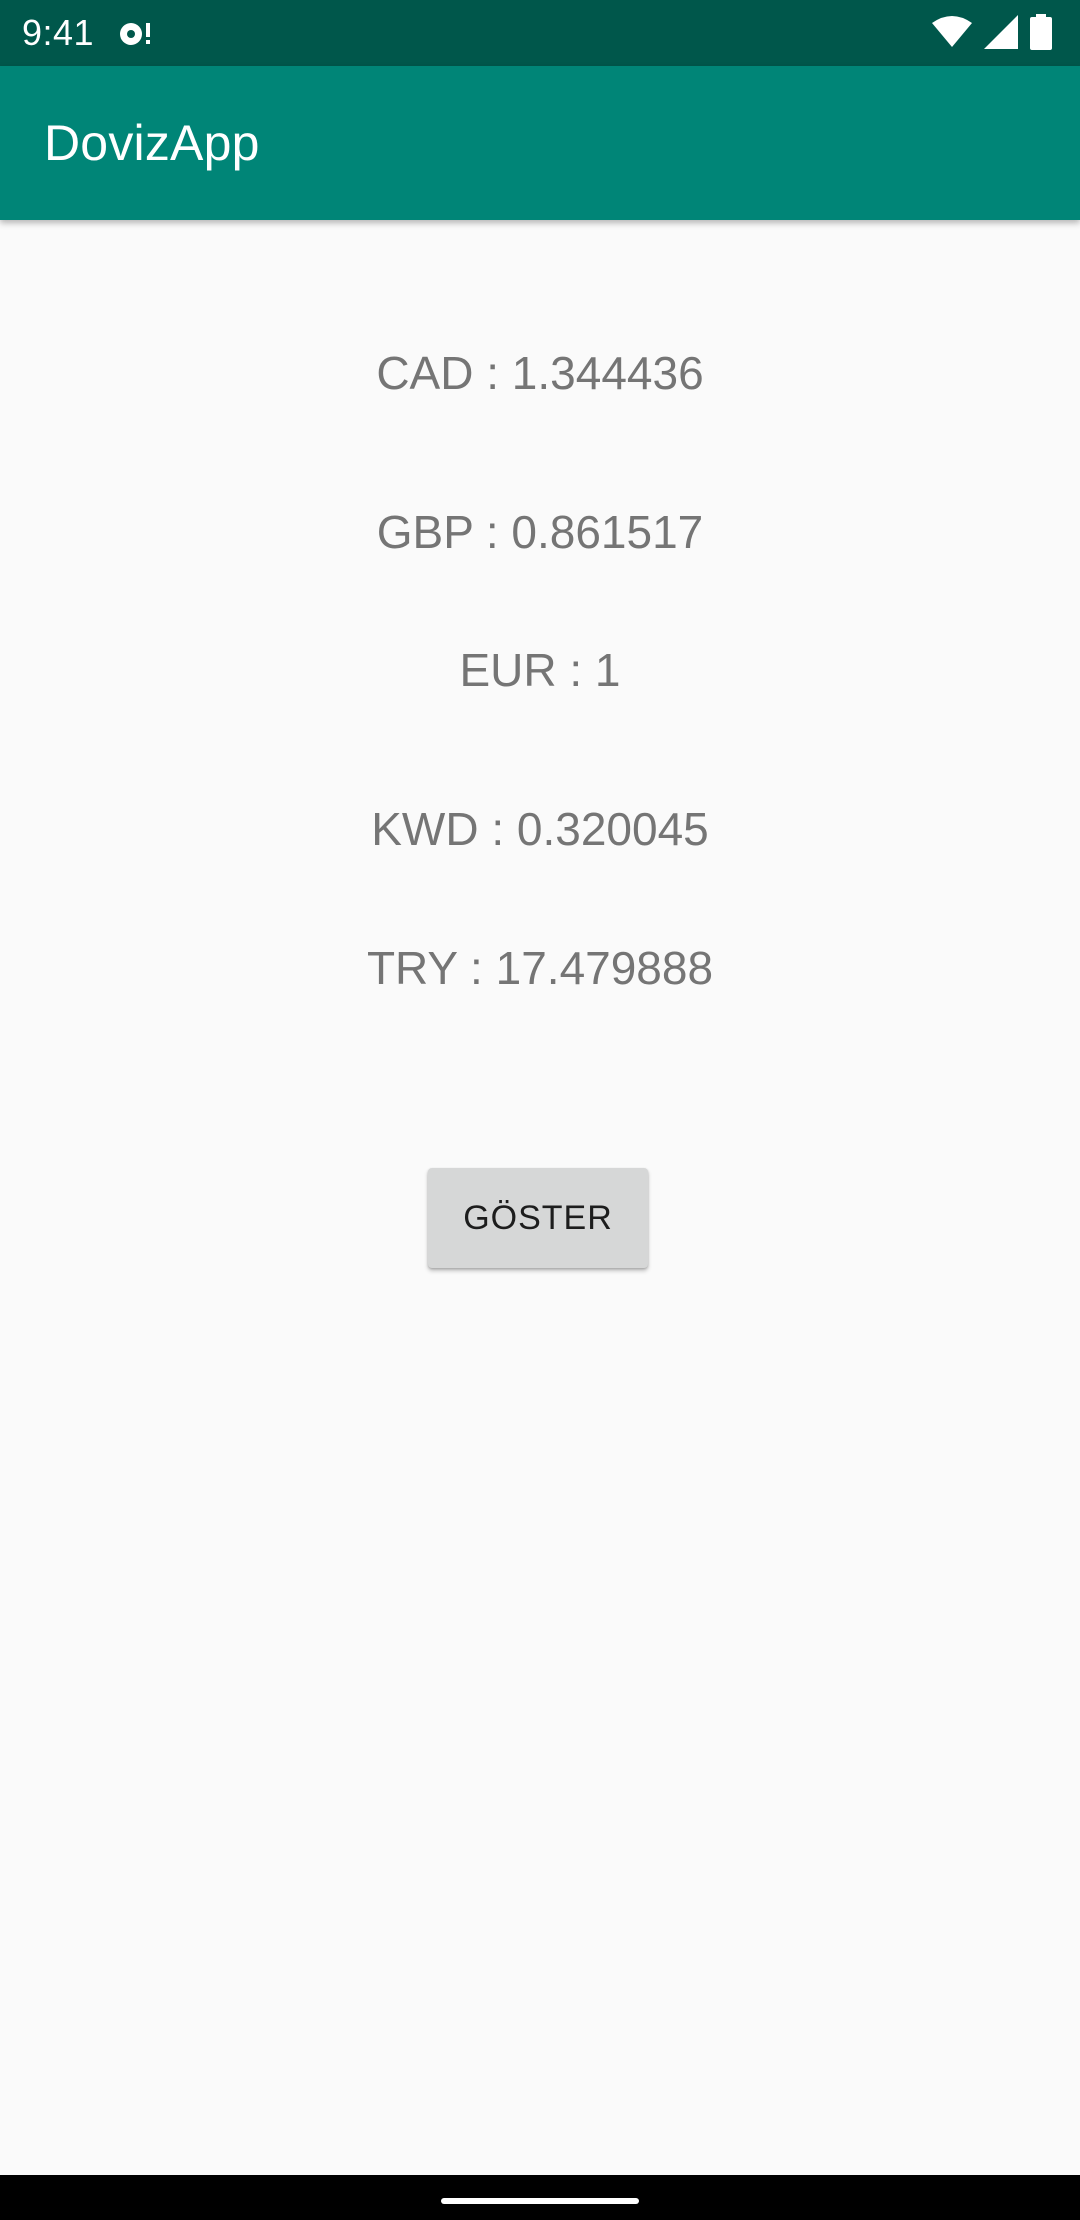  What do you see at coordinates (136, 34) in the screenshot?
I see `notification-icon` at bounding box center [136, 34].